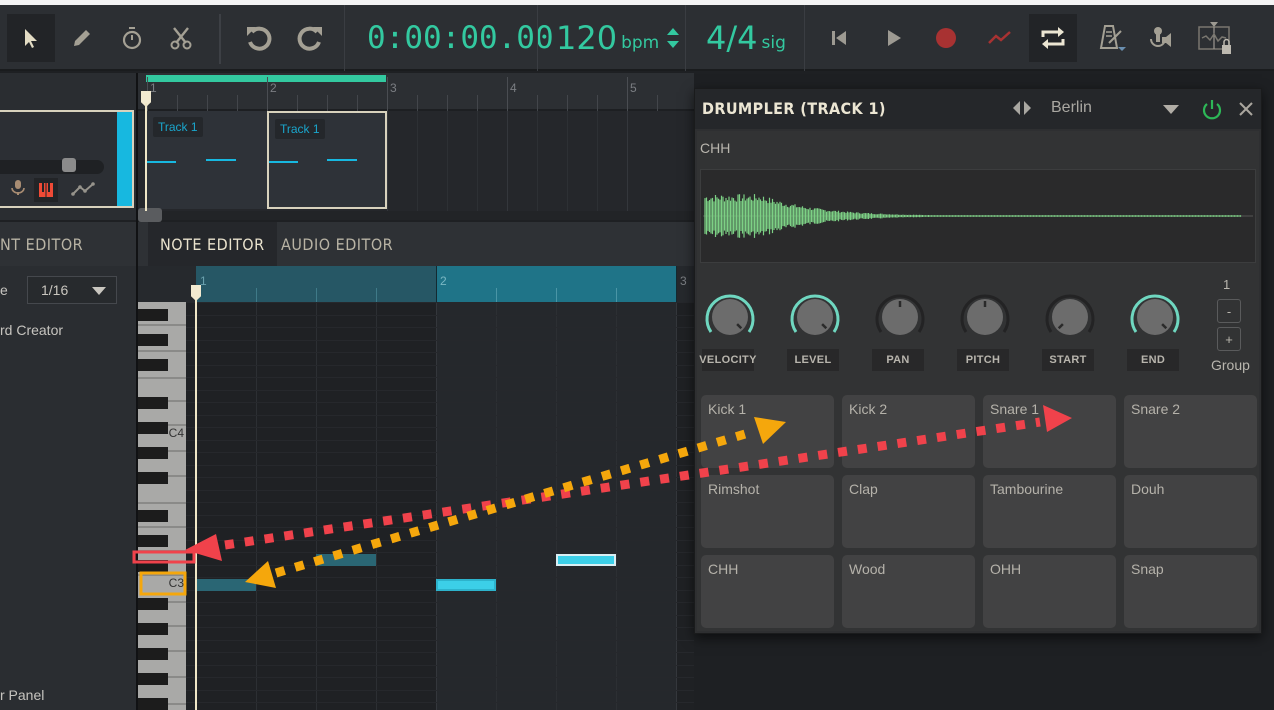 The image size is (1274, 710). I want to click on loop-region, so click(266, 78).